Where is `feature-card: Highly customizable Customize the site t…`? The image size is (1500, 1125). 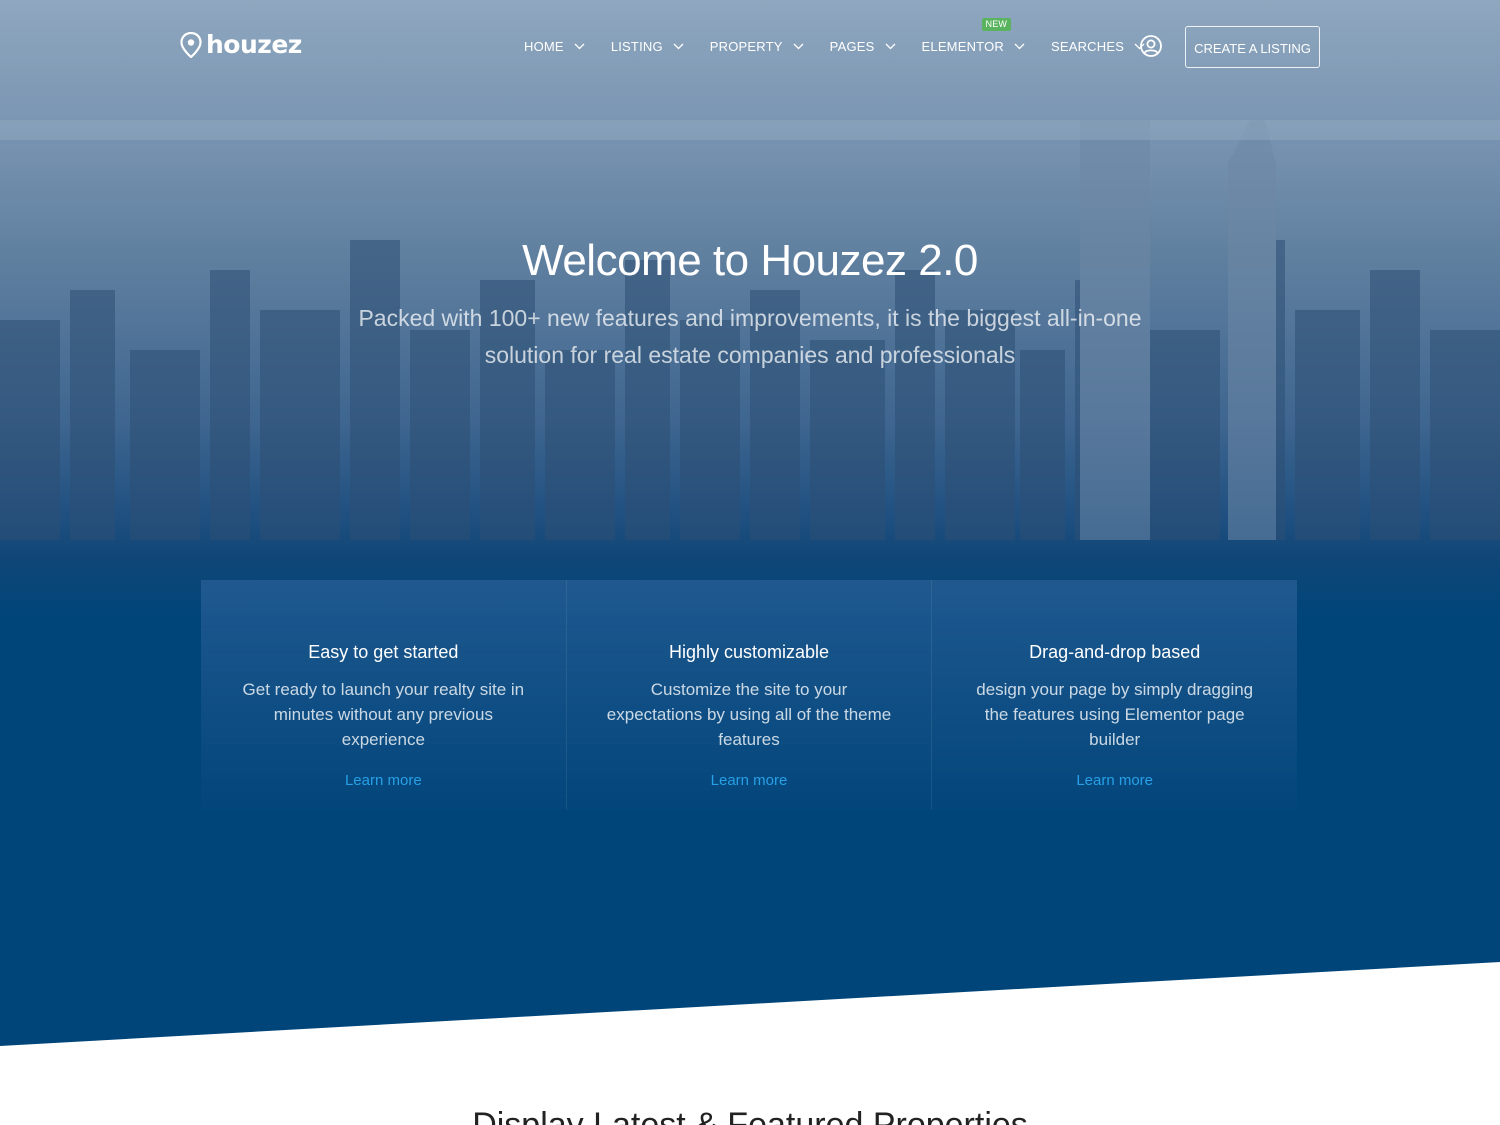
feature-card: Highly customizable Customize the site t… is located at coordinates (749, 695).